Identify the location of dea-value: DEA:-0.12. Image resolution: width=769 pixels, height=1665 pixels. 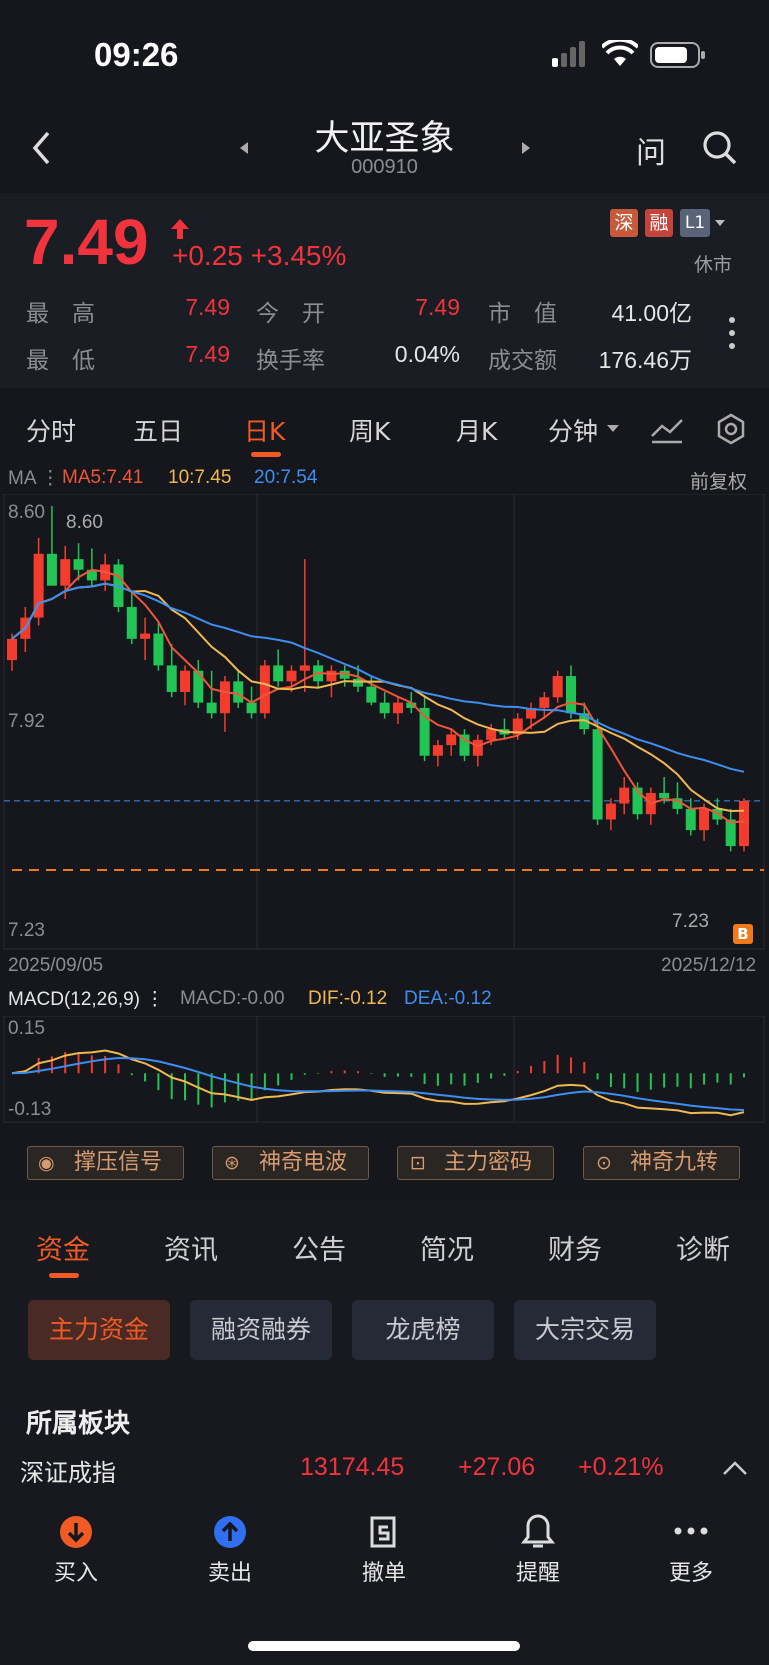
(448, 998).